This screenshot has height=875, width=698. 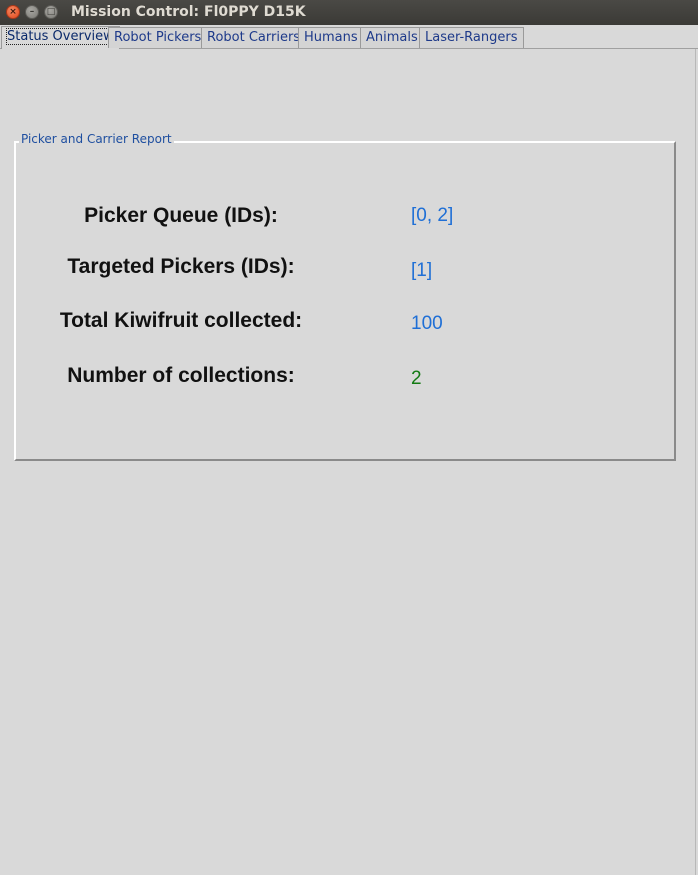 I want to click on number-of-collections-value: 2, so click(x=416, y=378).